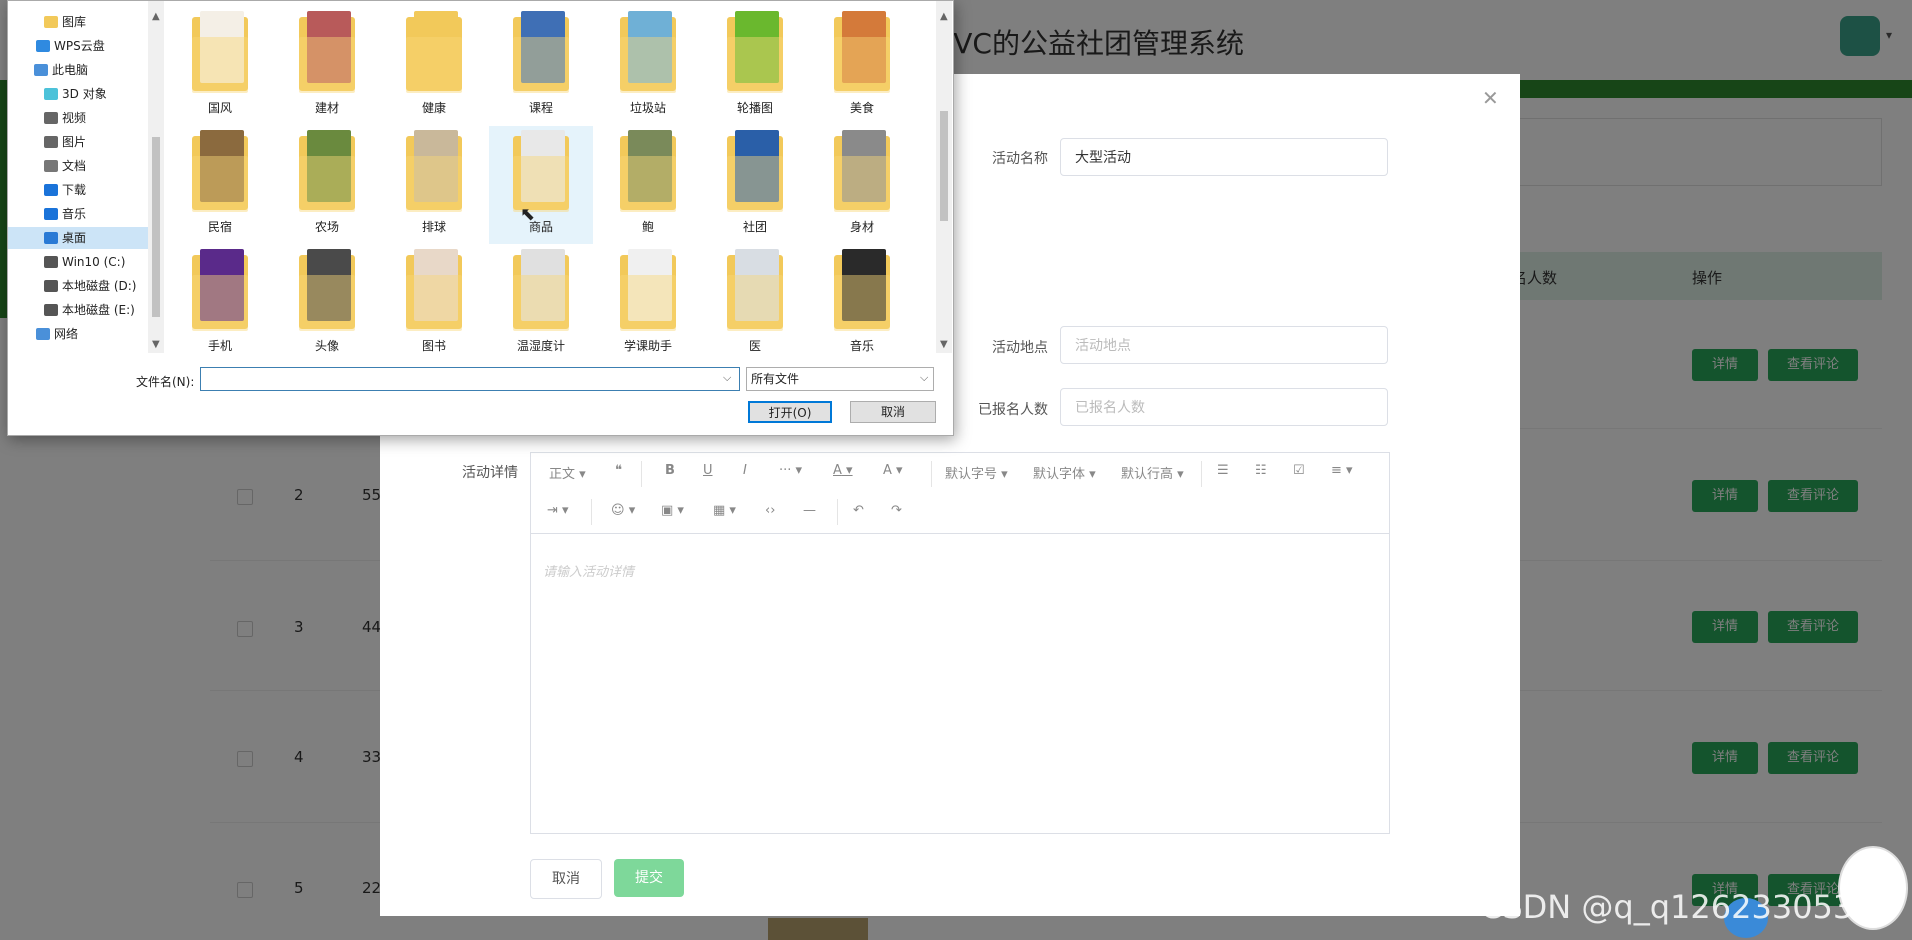  I want to click on image-dropdown: ▣ ▾, so click(672, 510).